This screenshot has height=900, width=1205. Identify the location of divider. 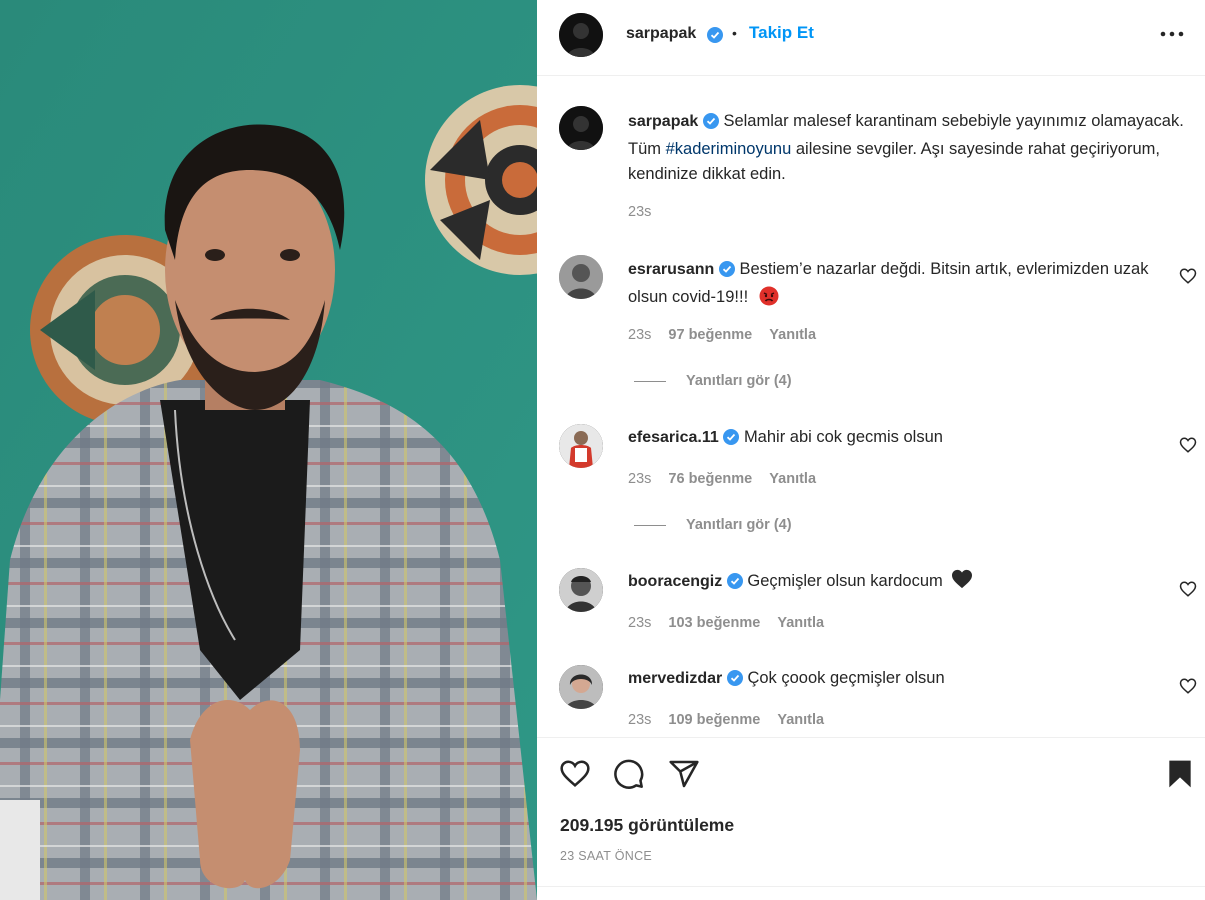
(871, 886).